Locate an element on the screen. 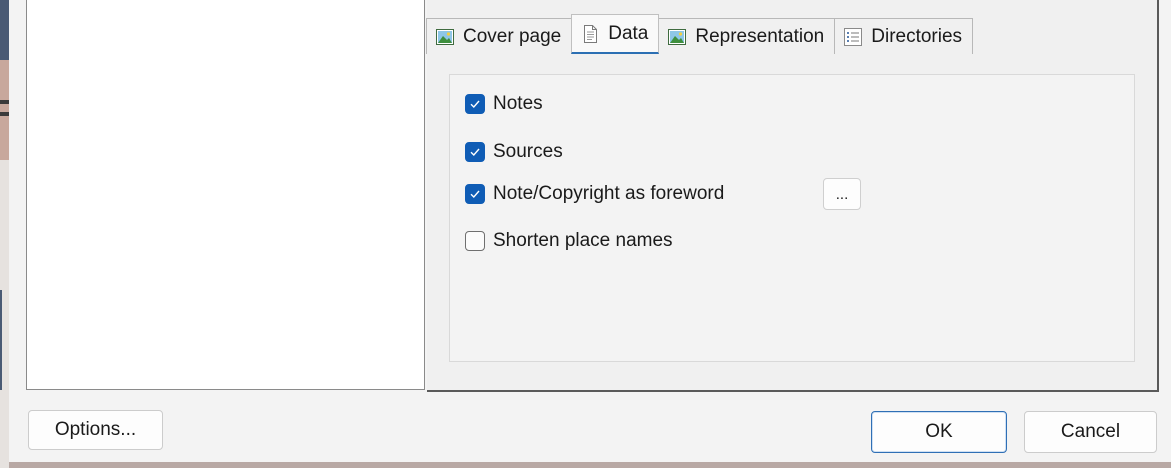 This screenshot has height=468, width=1171. tab-cover-page: Cover page is located at coordinates (499, 36).